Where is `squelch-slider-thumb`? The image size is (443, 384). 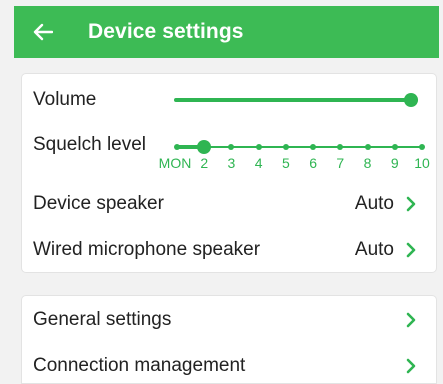
squelch-slider-thumb is located at coordinates (204, 147).